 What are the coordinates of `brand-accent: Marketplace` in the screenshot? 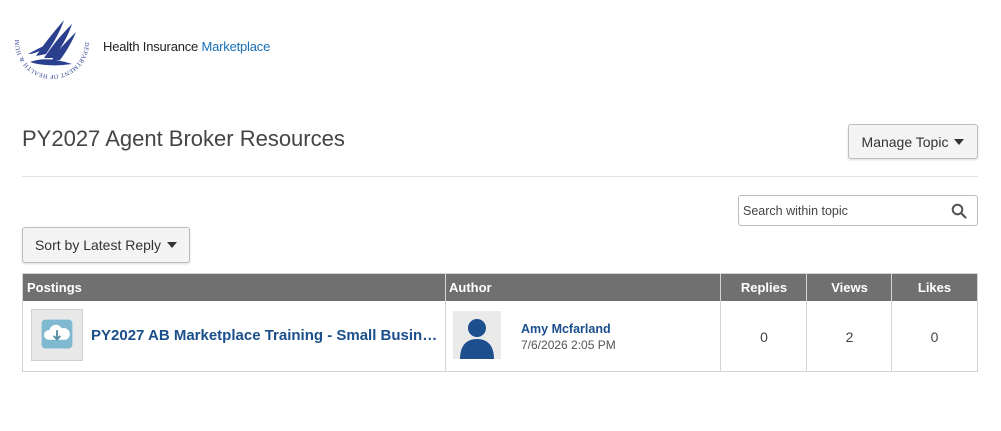 It's located at (236, 46).